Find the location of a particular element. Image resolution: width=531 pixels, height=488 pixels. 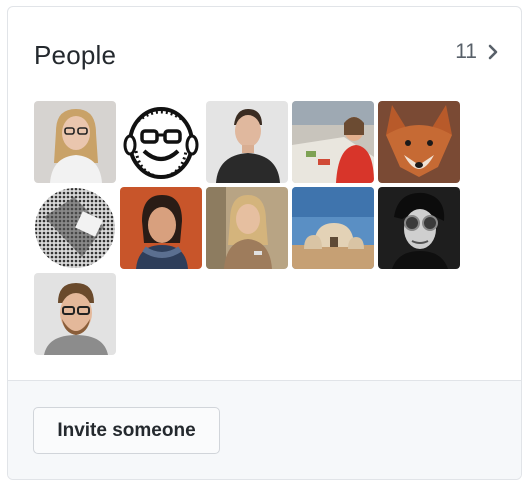

people-count-link: 11 is located at coordinates (477, 52).